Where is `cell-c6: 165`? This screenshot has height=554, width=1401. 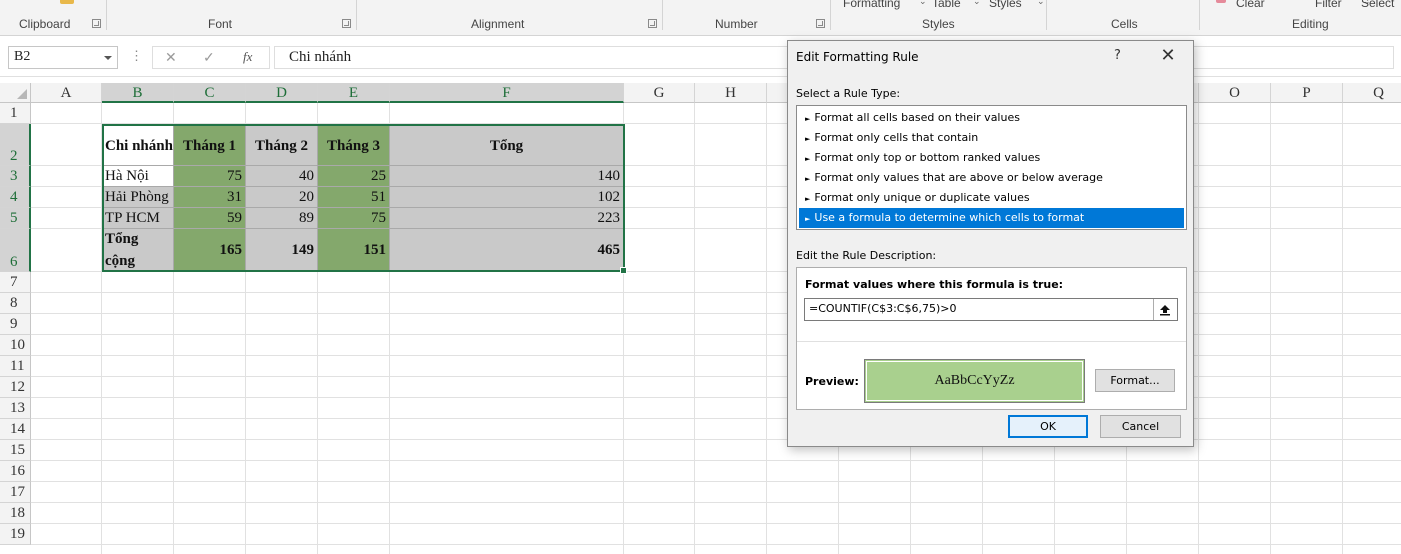
cell-c6: 165 is located at coordinates (210, 250).